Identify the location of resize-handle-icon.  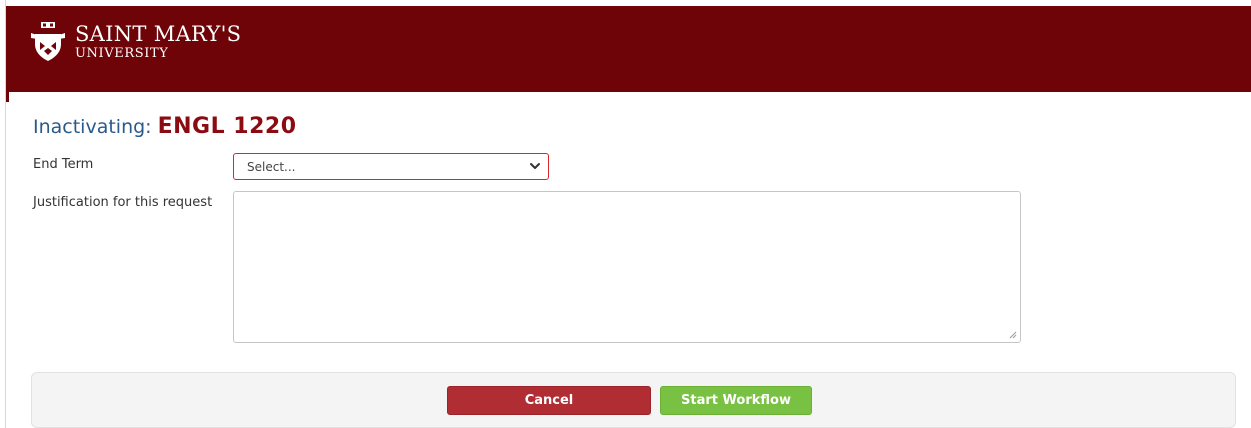
(1013, 335).